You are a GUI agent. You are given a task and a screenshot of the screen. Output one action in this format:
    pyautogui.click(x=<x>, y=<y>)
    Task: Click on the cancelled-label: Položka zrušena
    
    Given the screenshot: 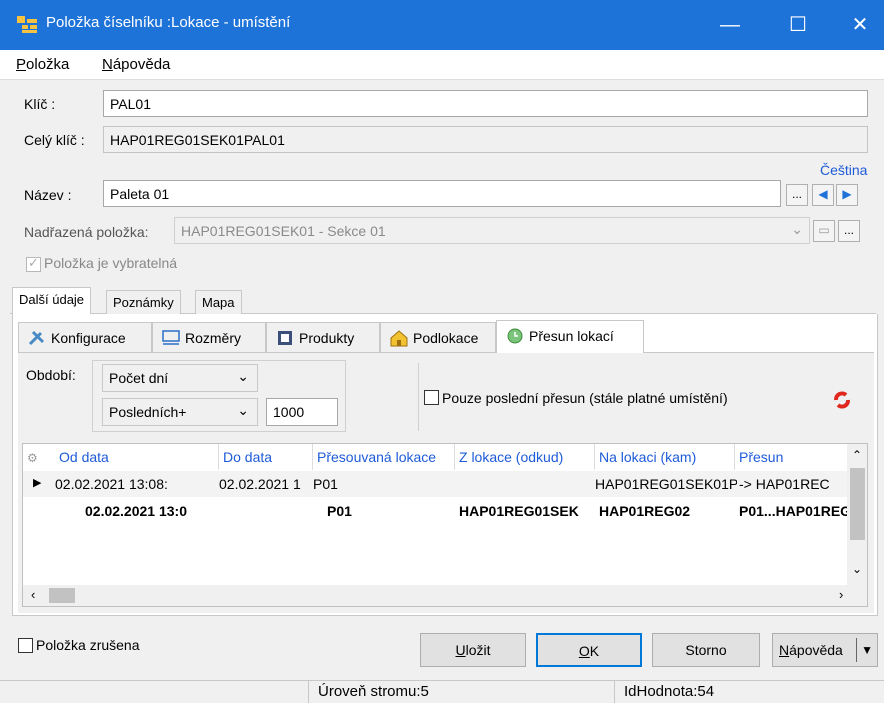 What is the action you would take?
    pyautogui.click(x=88, y=645)
    